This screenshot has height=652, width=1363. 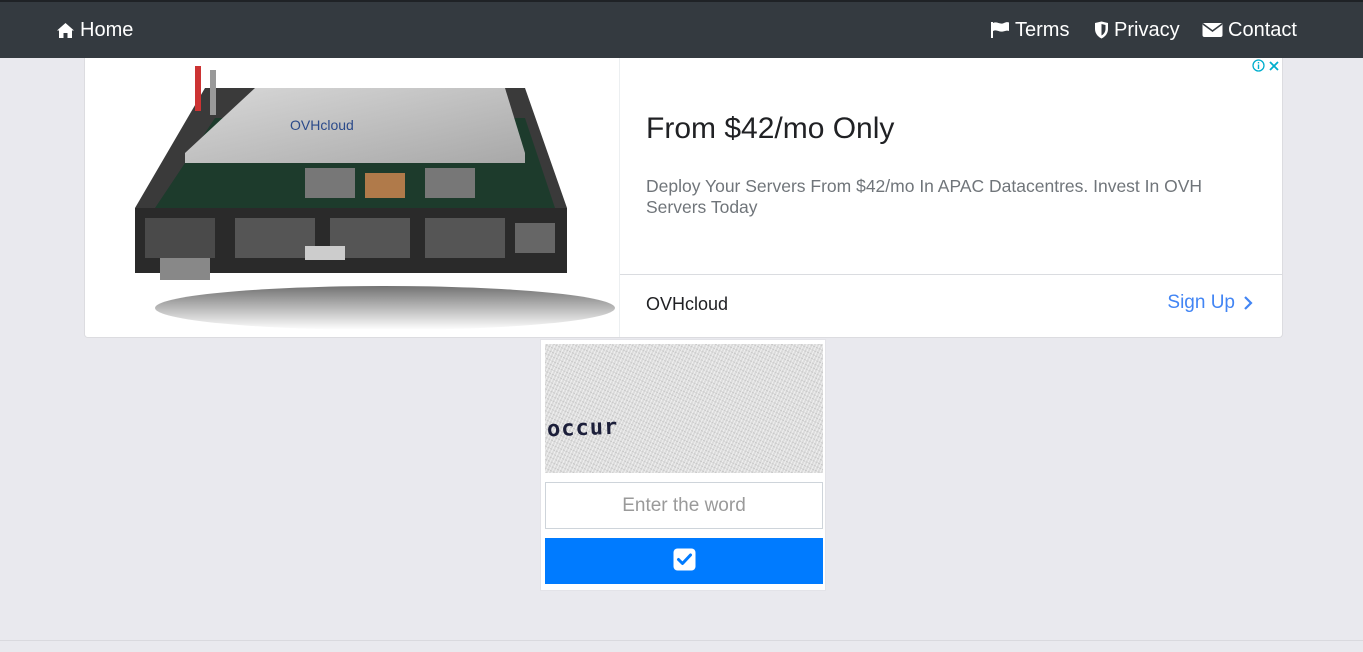 I want to click on nav-terms-link: Terms, so click(x=1029, y=30).